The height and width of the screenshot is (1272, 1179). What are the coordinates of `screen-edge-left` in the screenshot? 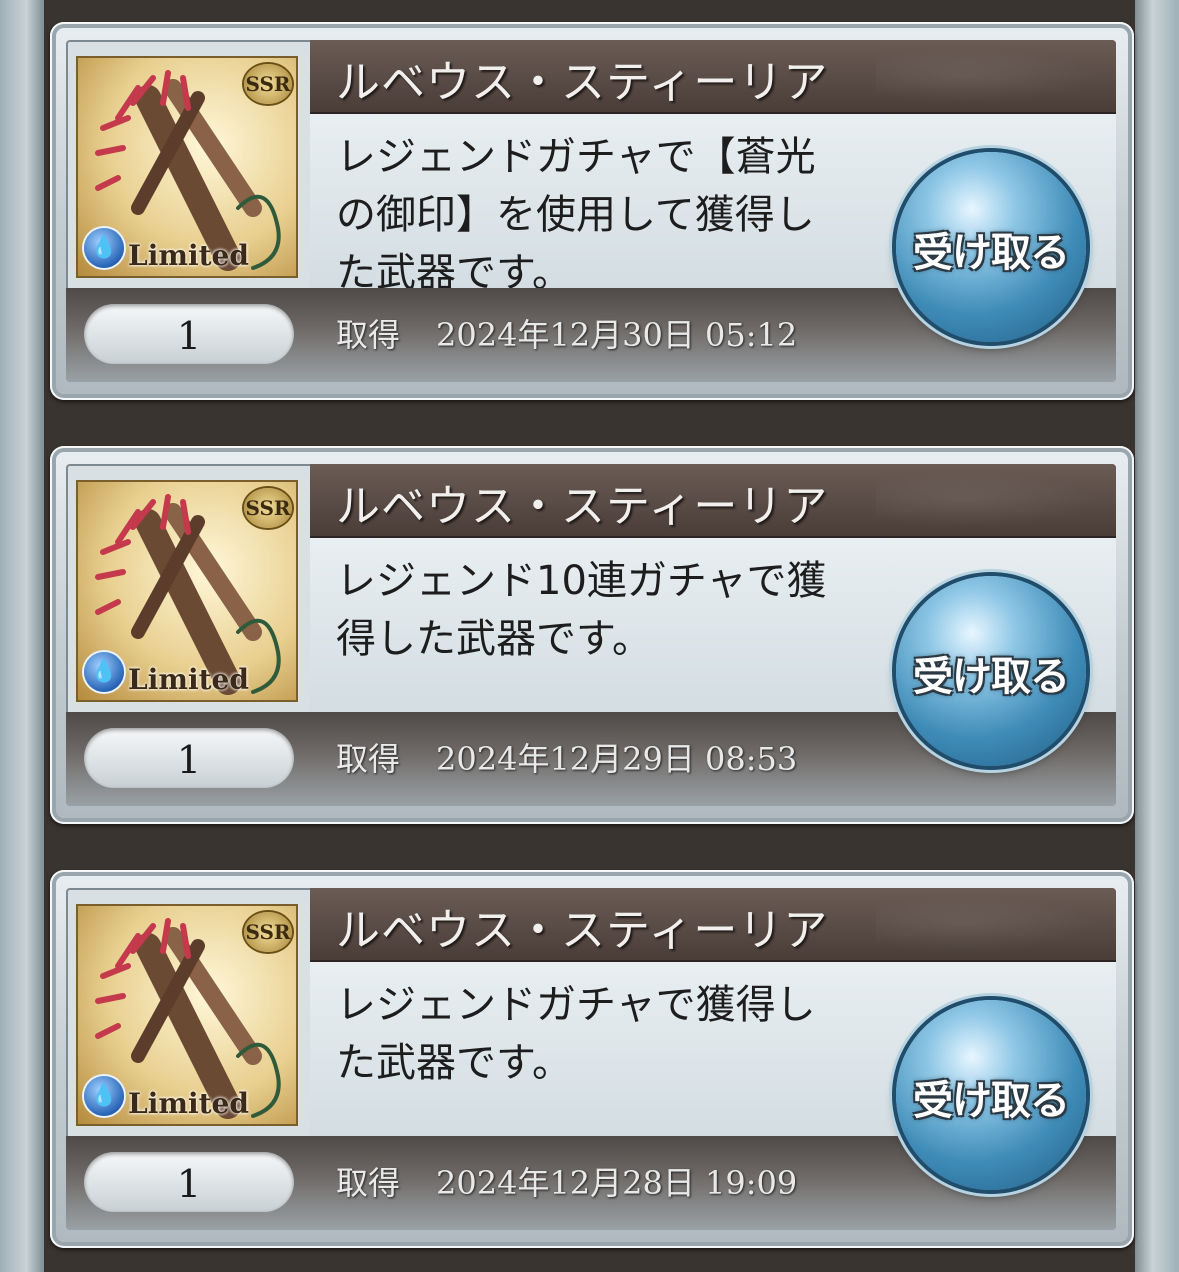 It's located at (22, 636).